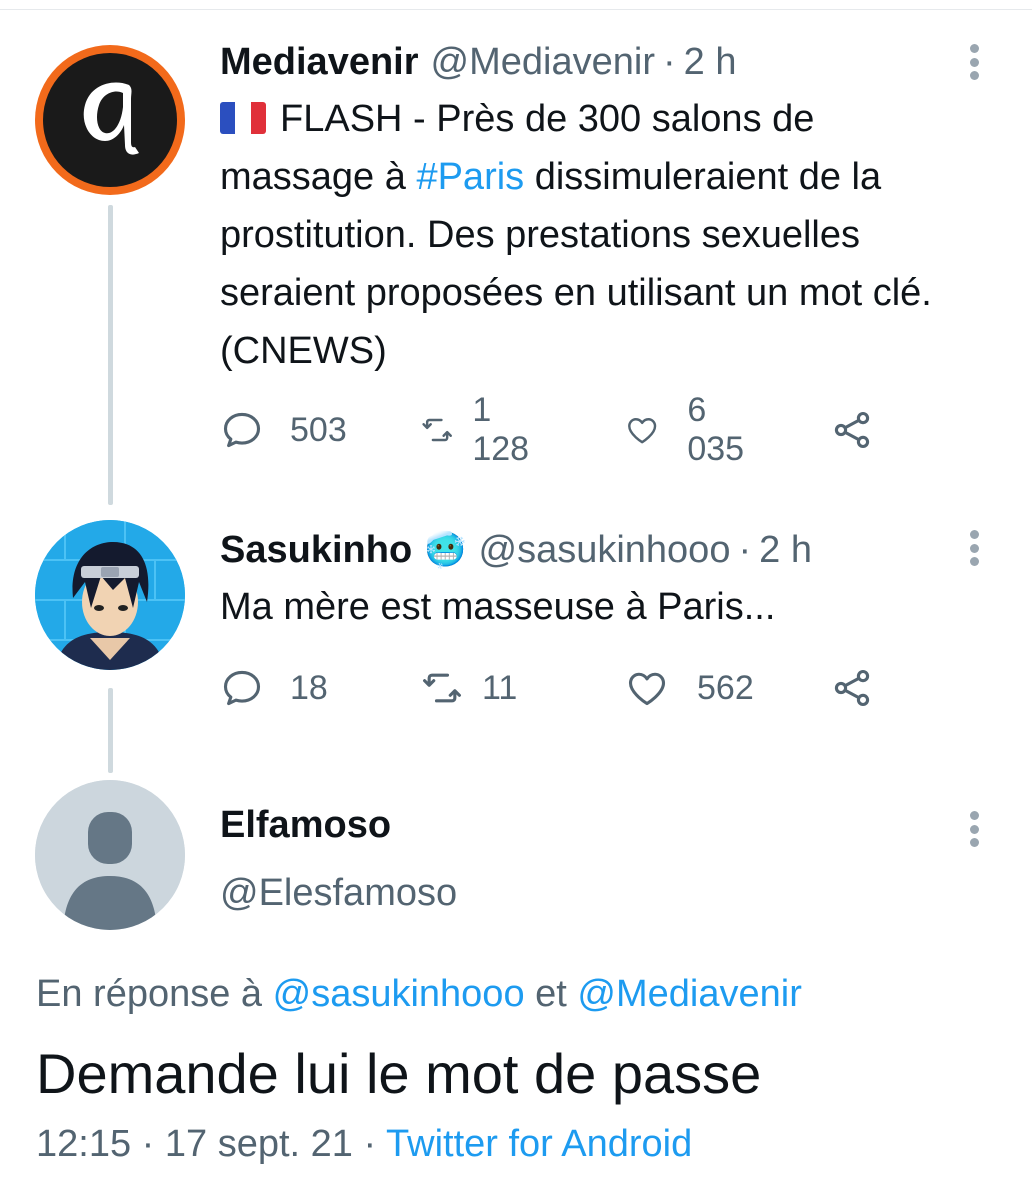 This screenshot has width=1032, height=1200. Describe the element at coordinates (470, 177) in the screenshot. I see `hashtag-link: #Paris` at that location.